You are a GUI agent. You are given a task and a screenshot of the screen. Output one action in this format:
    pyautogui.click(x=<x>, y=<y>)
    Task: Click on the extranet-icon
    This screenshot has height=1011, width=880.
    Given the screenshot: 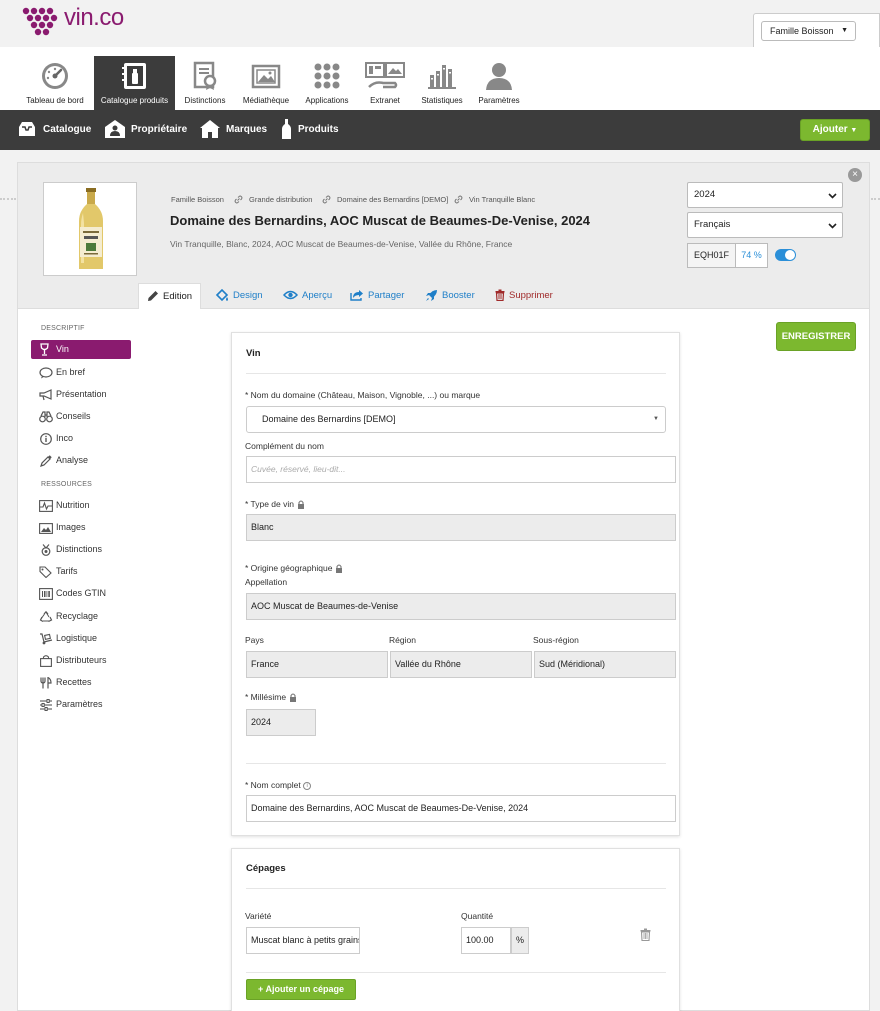 What is the action you would take?
    pyautogui.click(x=385, y=75)
    